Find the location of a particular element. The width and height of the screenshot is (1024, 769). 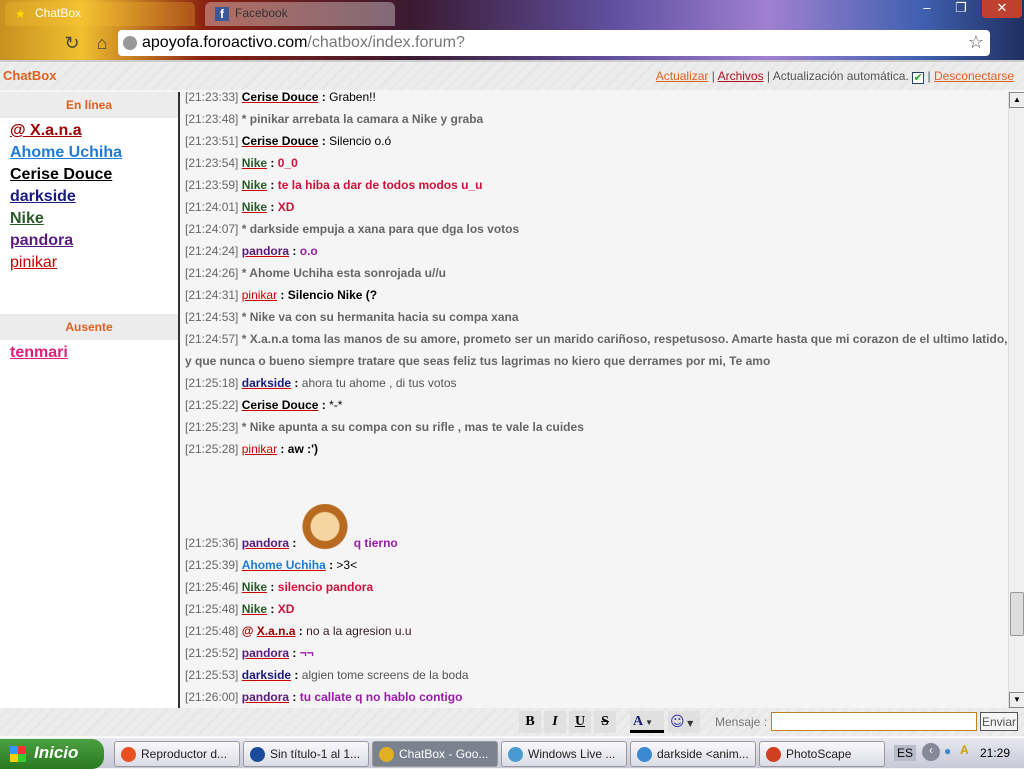

chat-message: [21:23:51] Cerise Douce : Silencio o.ó is located at coordinates (595, 141).